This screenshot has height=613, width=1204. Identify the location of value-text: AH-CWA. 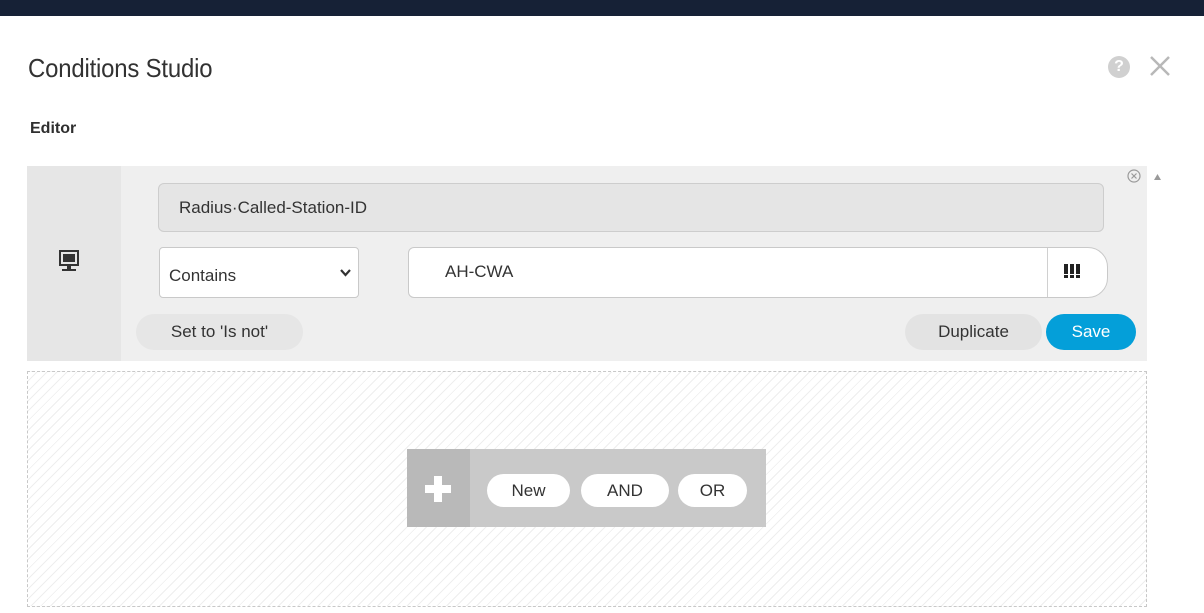
(479, 271).